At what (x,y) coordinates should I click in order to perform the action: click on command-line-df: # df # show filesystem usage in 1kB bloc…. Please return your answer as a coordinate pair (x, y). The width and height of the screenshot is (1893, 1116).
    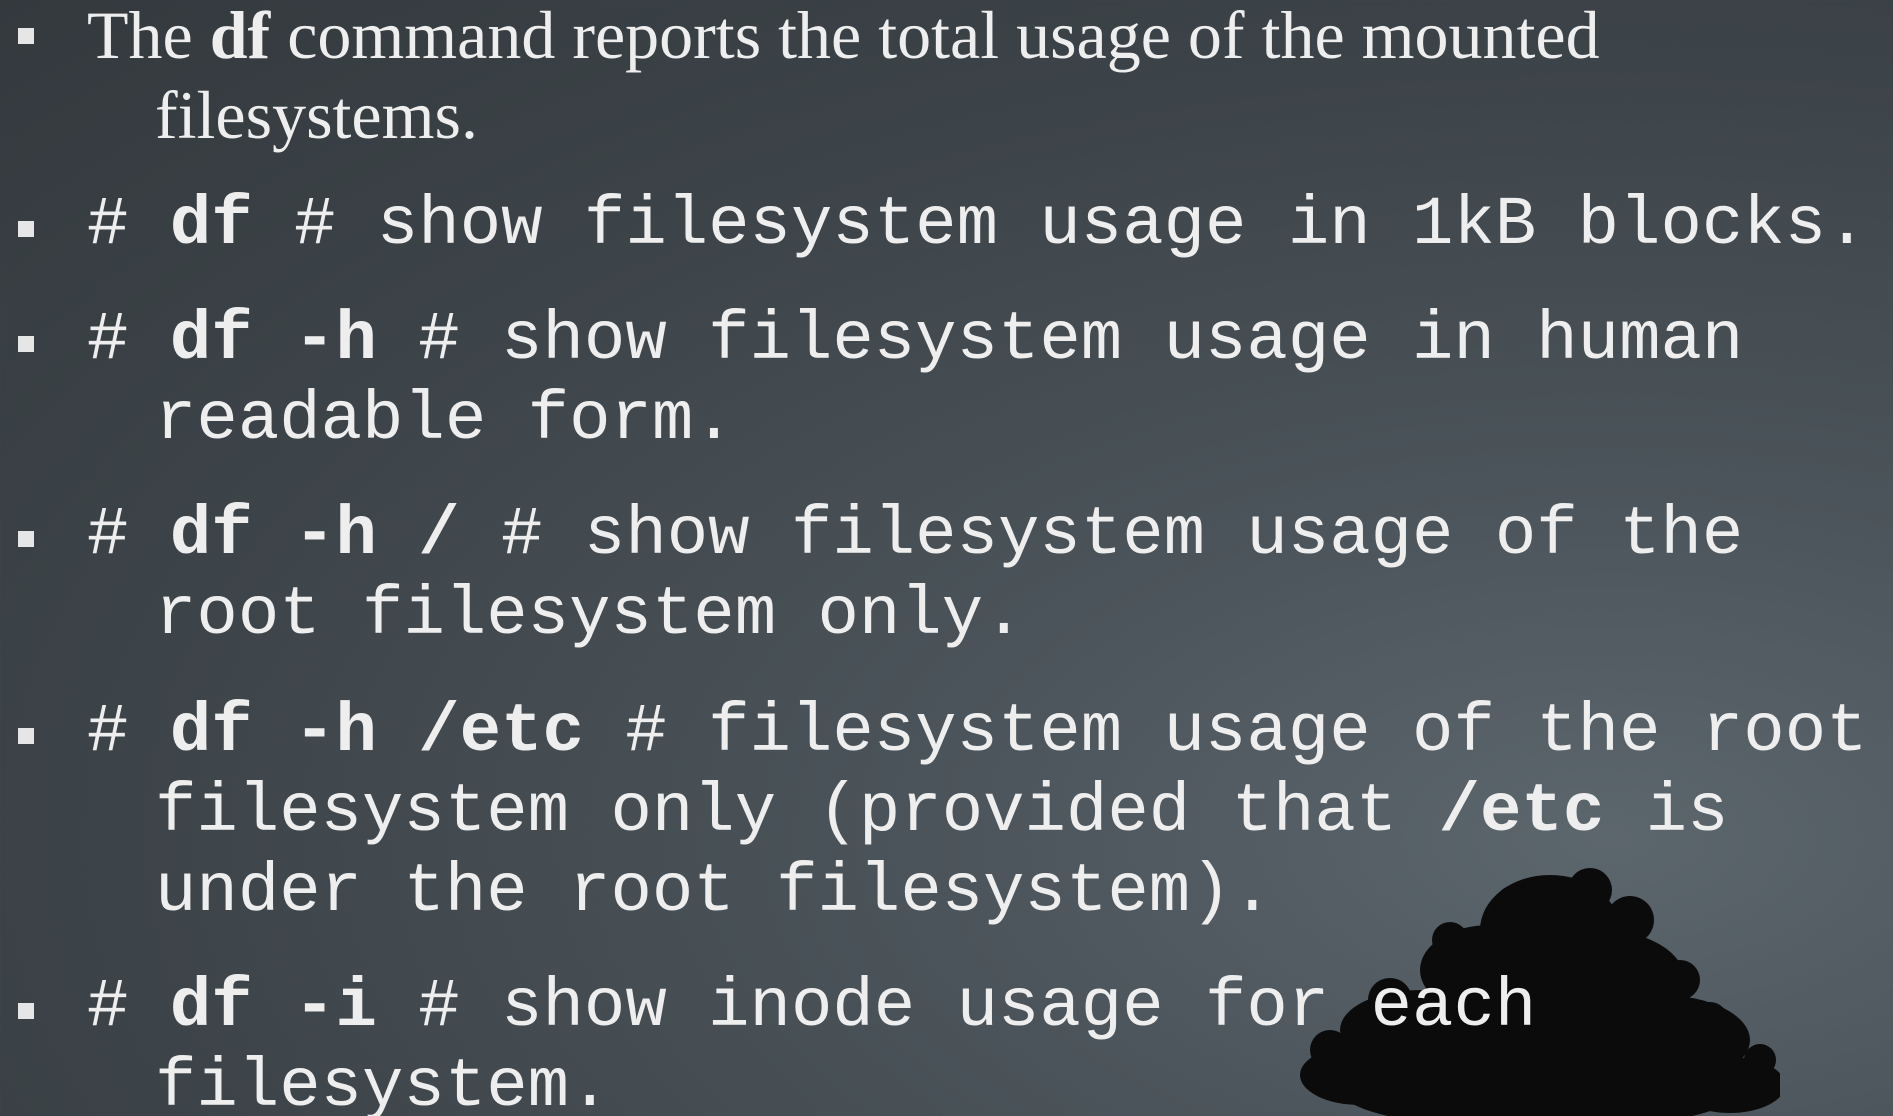
    Looking at the image, I should click on (977, 225).